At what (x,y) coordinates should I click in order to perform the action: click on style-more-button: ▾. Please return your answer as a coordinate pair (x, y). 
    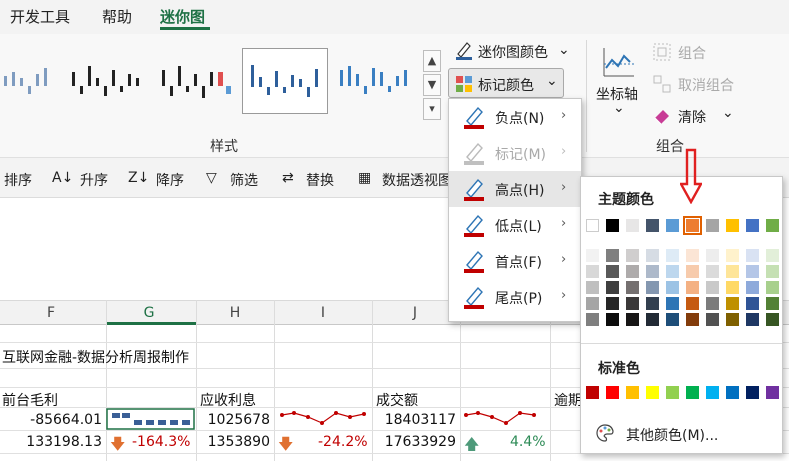
    Looking at the image, I should click on (432, 109).